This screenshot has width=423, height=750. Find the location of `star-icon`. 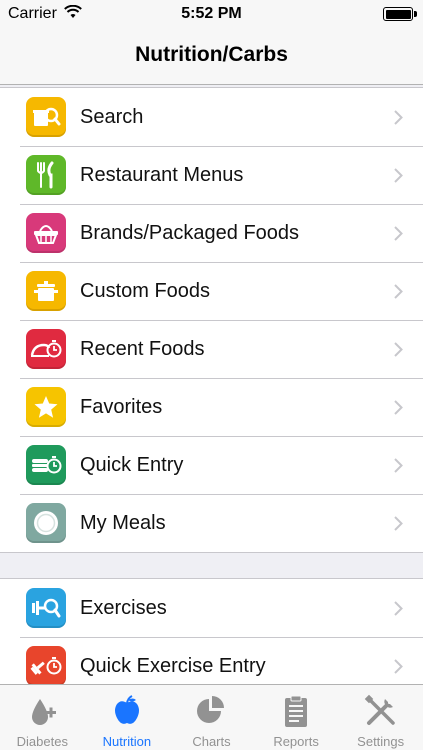

star-icon is located at coordinates (46, 407).